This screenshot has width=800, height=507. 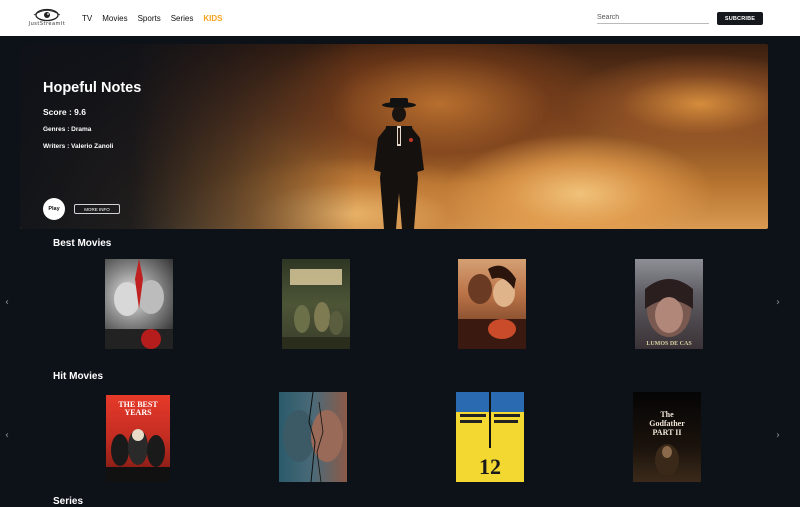 What do you see at coordinates (114, 18) in the screenshot?
I see `nav-item-movies: Movies` at bounding box center [114, 18].